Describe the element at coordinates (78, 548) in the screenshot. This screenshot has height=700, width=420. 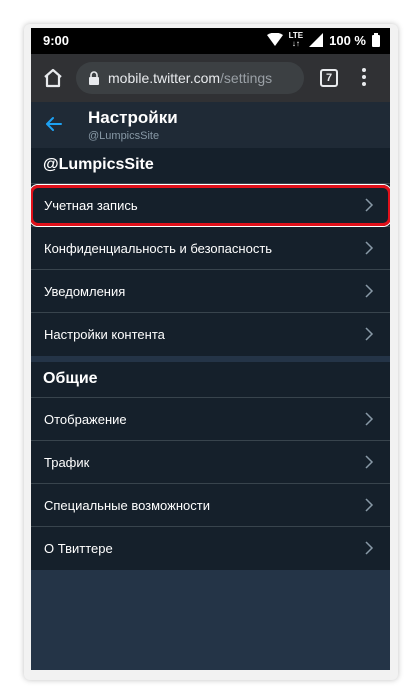
I see `settings-item-label: О Твиттере` at that location.